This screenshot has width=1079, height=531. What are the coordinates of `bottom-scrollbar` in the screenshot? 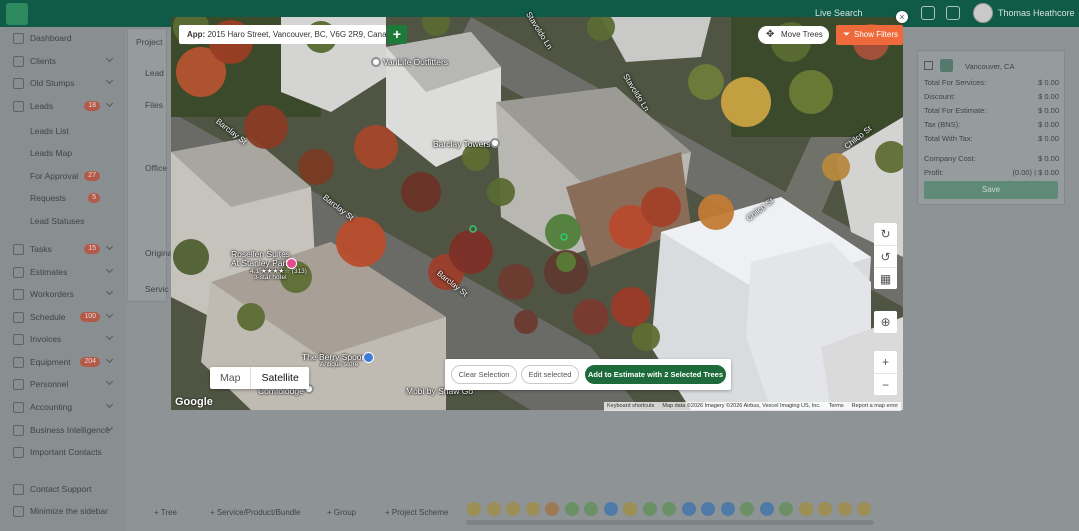 It's located at (670, 522).